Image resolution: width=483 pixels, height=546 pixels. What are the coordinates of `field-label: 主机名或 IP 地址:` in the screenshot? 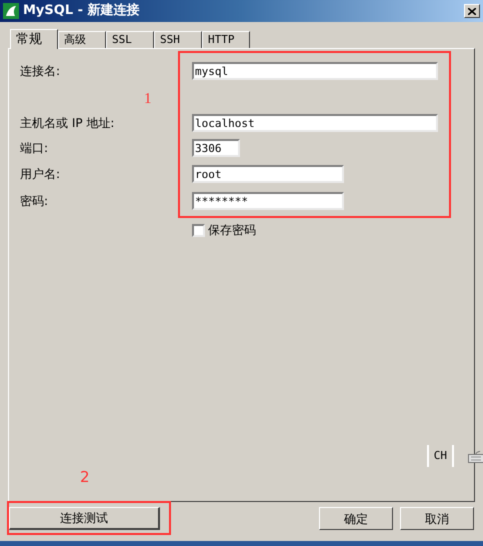 It's located at (68, 123).